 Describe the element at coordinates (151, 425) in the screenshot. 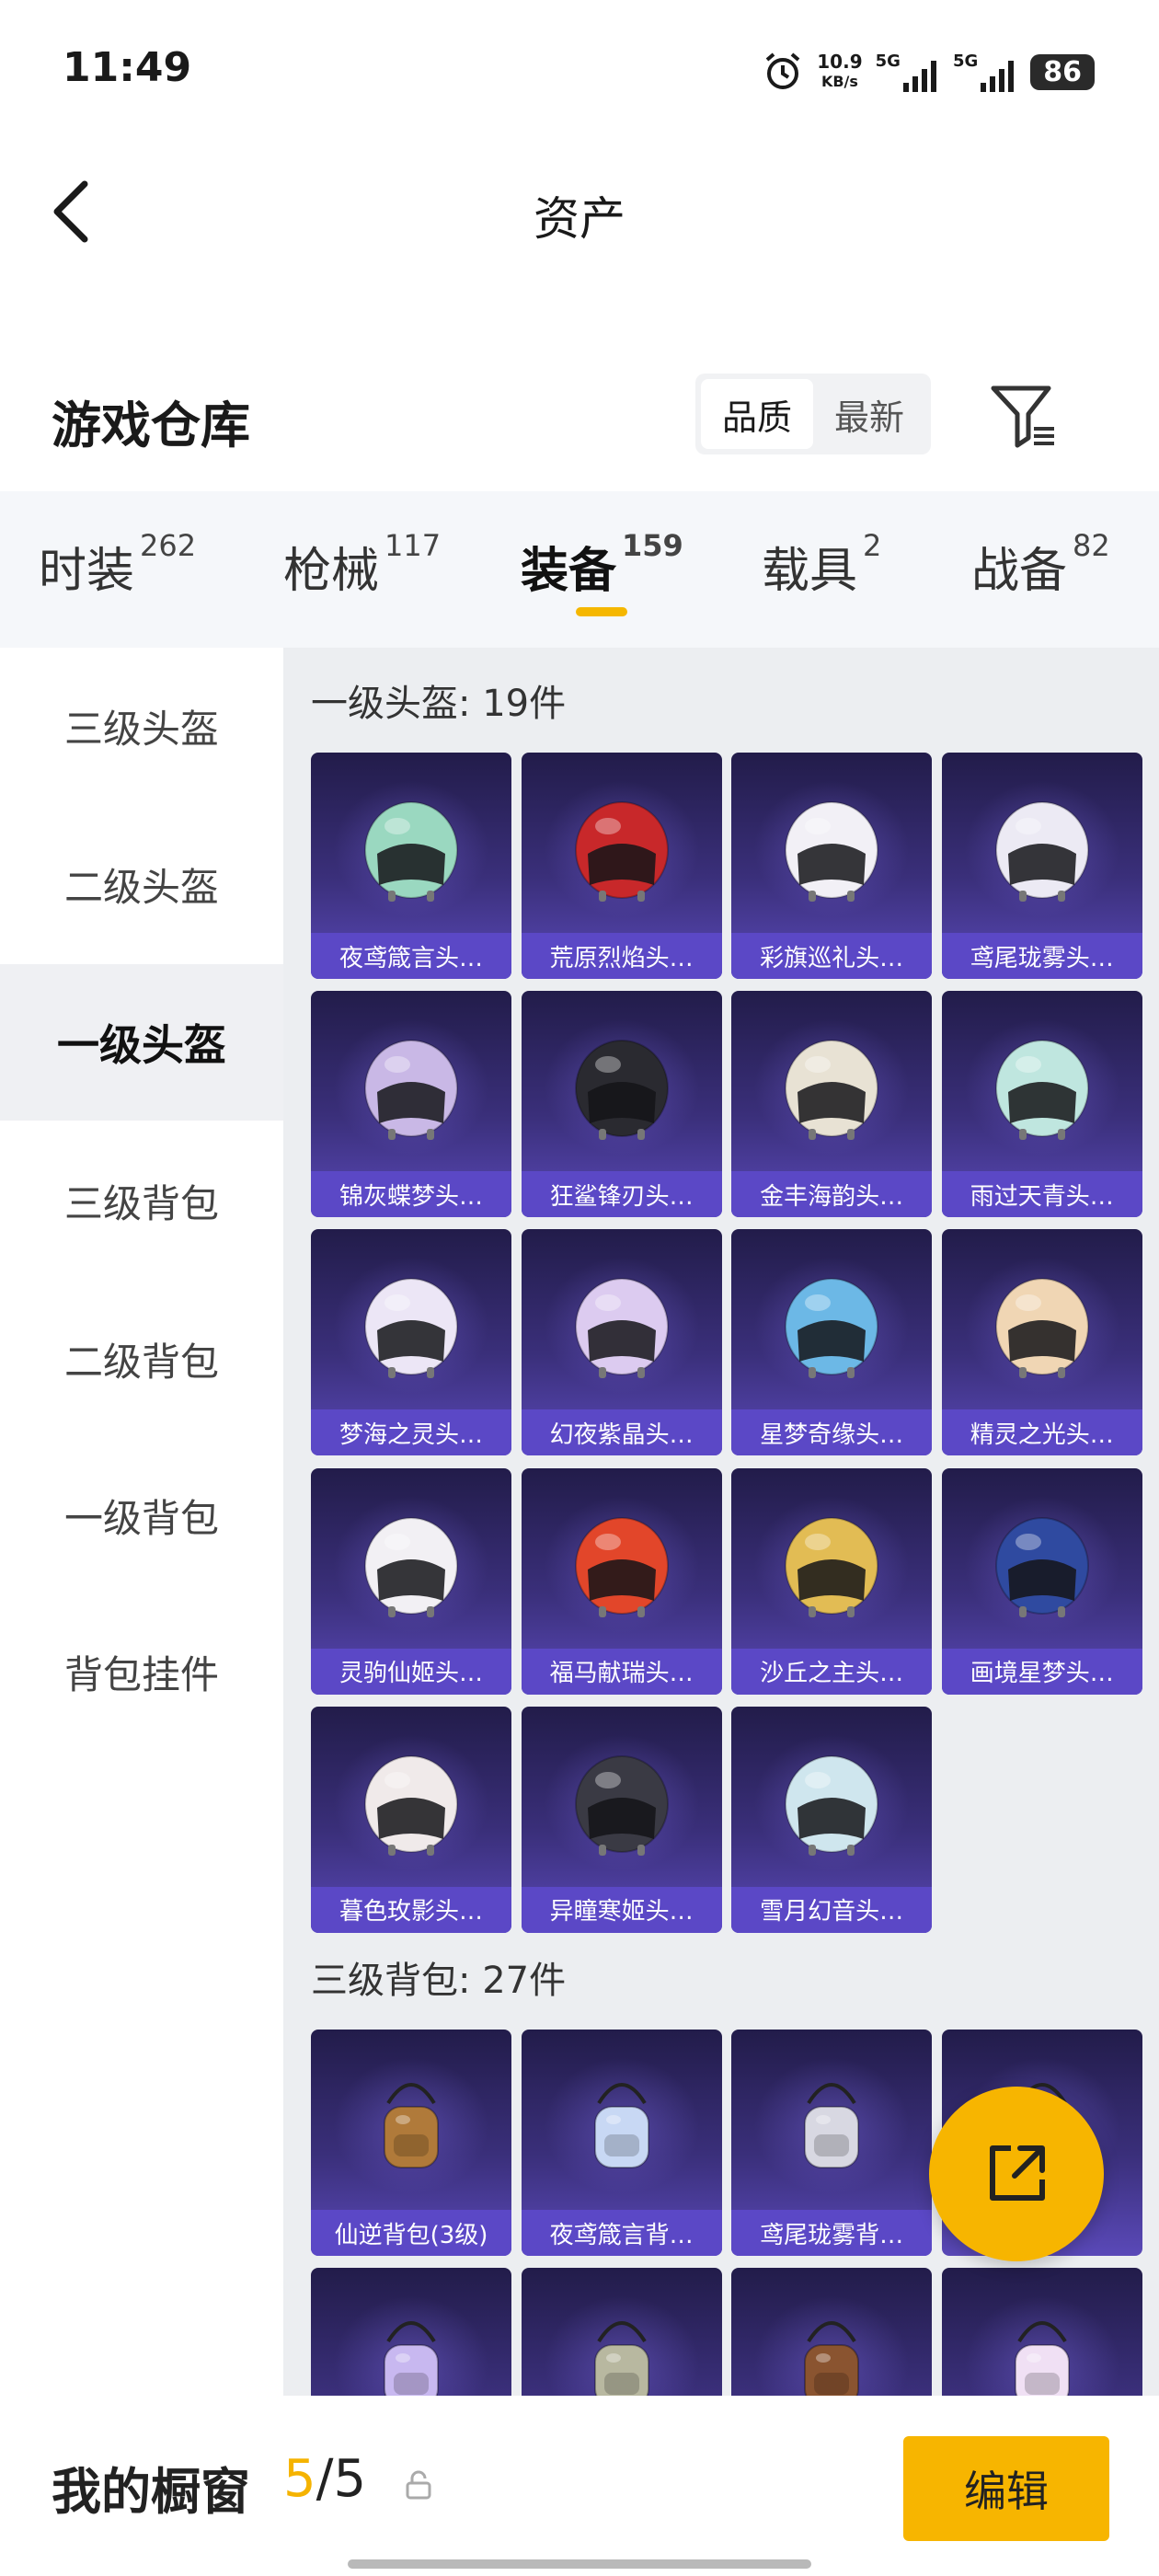

I see `section-title: 游戏仓库` at that location.